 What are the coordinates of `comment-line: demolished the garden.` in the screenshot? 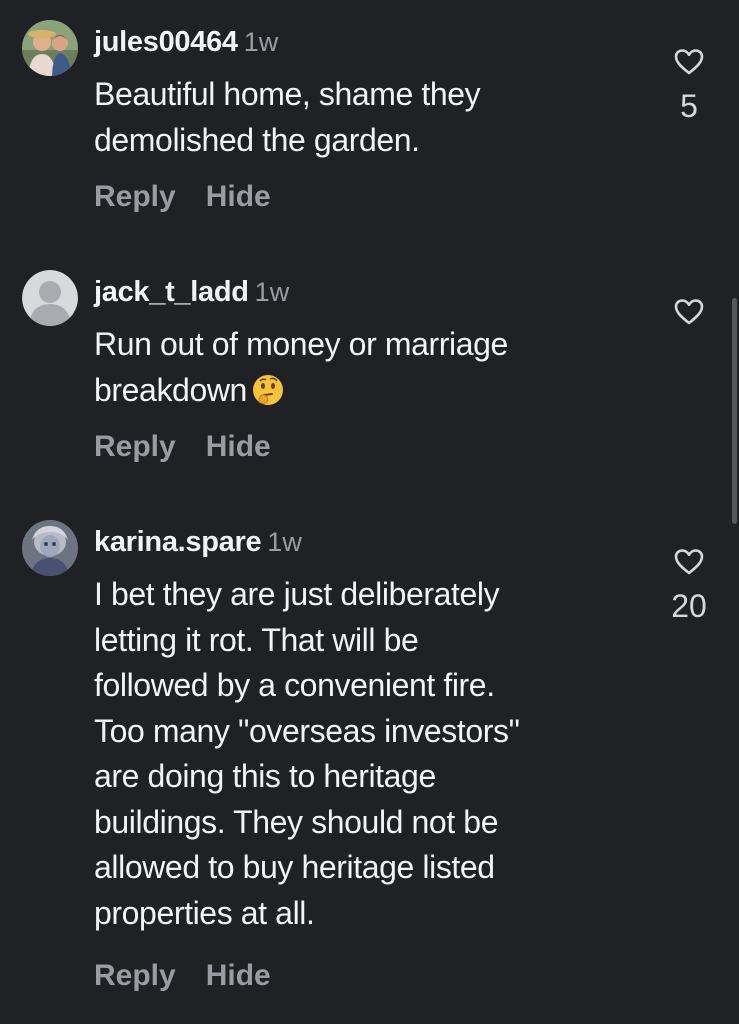 It's located at (257, 139).